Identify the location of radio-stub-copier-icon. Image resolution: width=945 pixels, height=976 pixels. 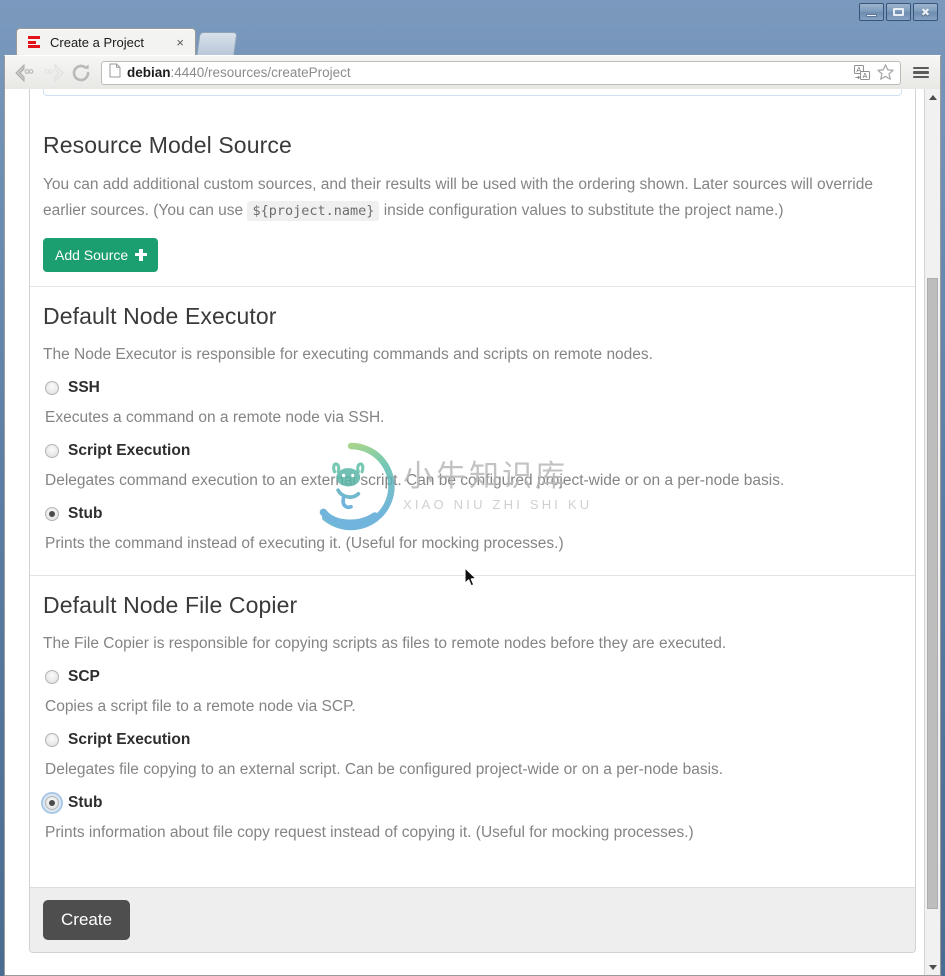
(52, 802).